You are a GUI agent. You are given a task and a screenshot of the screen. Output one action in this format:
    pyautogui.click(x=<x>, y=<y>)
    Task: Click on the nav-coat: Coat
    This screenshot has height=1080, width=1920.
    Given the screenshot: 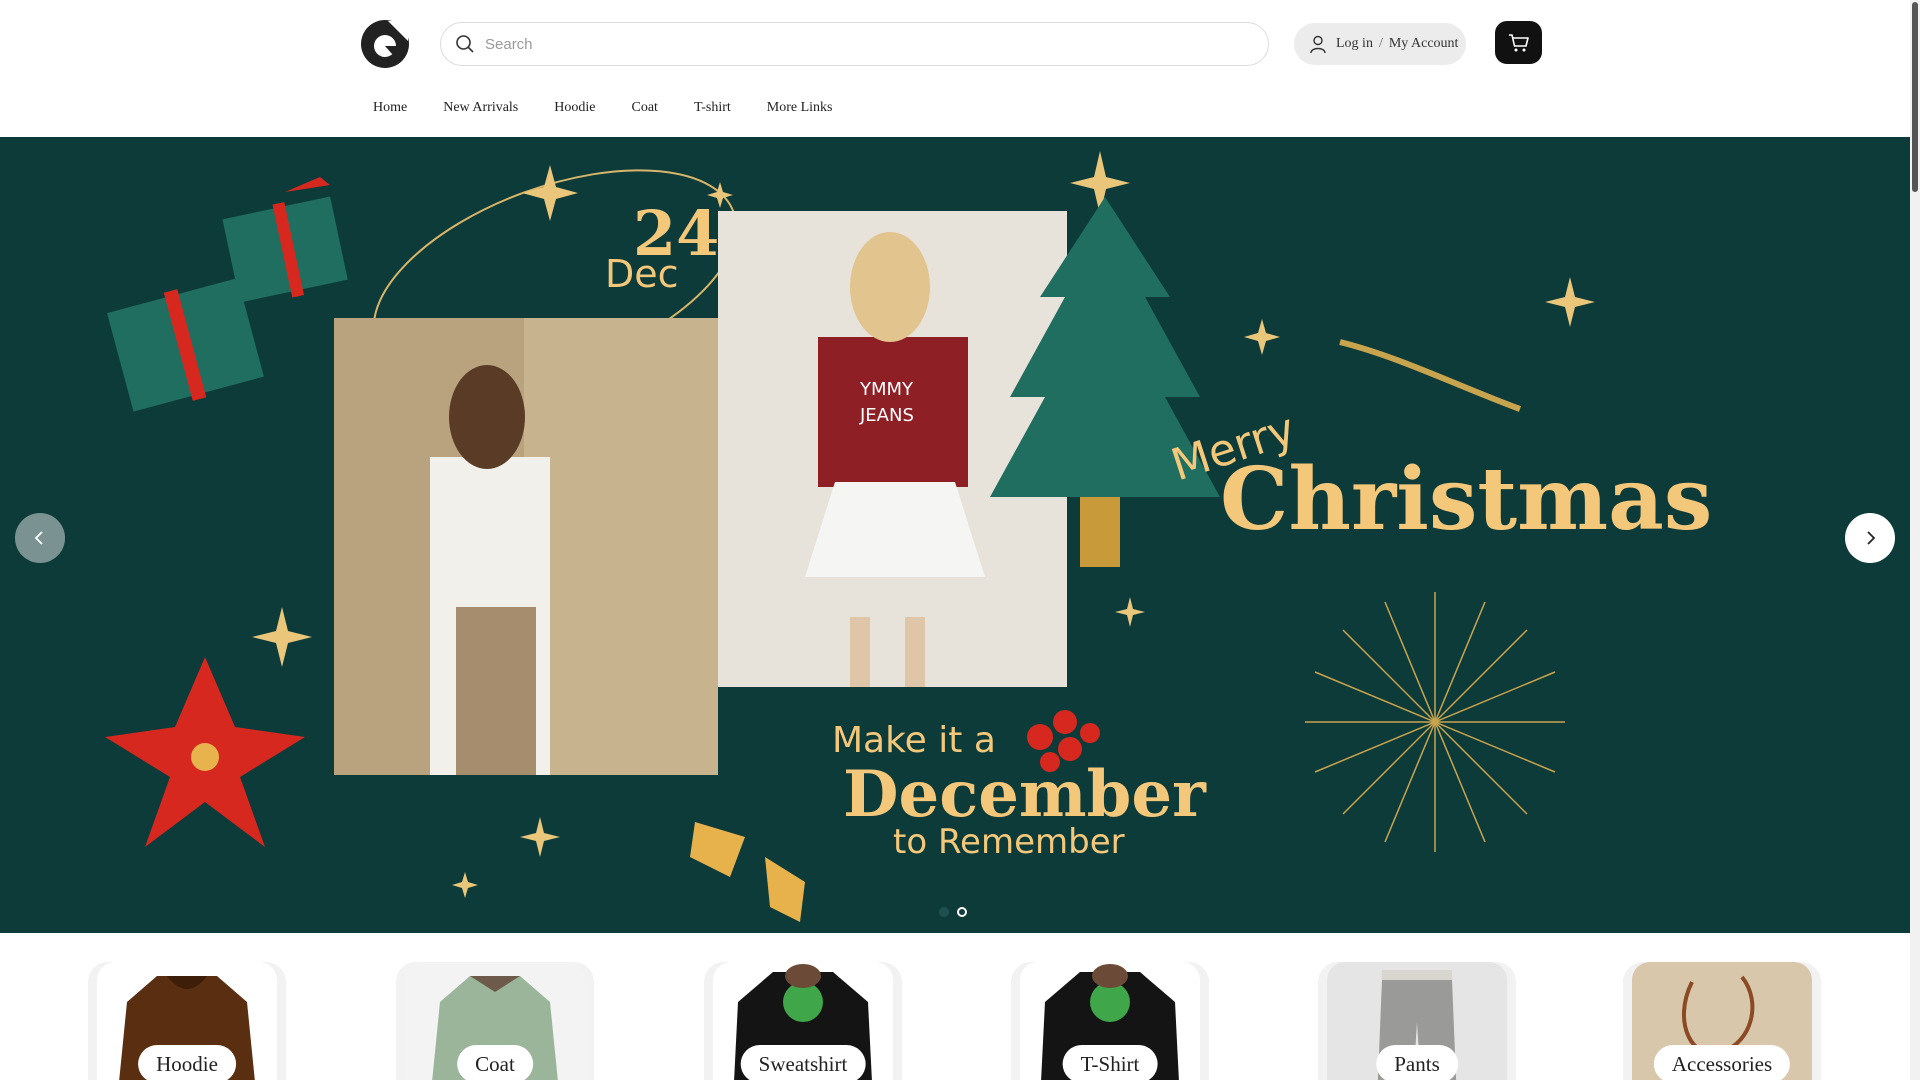 What is the action you would take?
    pyautogui.click(x=644, y=108)
    